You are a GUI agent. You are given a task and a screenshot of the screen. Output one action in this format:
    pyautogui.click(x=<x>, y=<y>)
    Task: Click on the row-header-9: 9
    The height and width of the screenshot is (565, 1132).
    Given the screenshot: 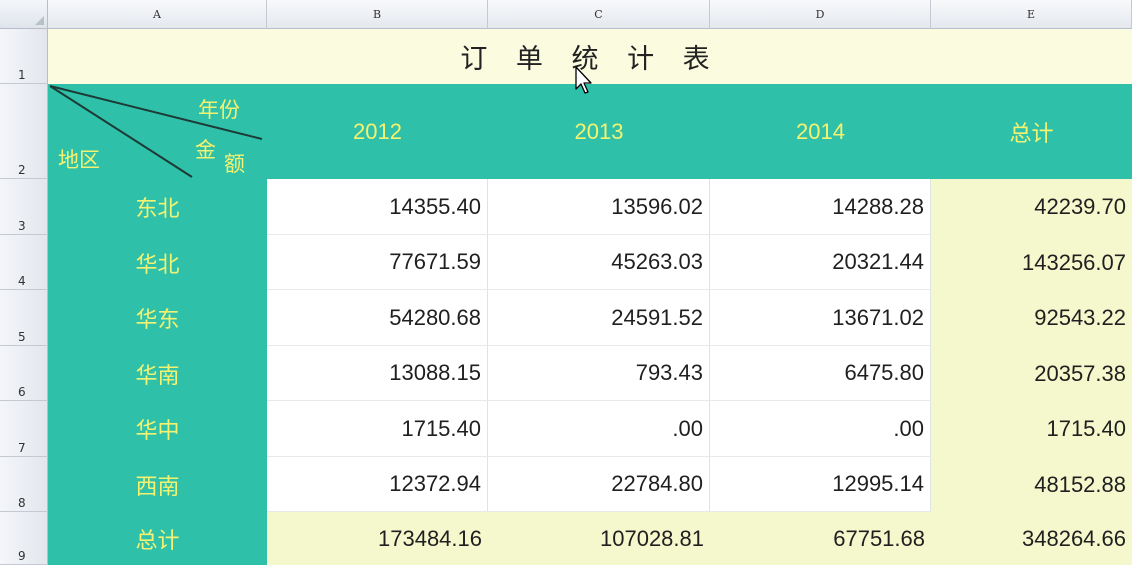 What is the action you would take?
    pyautogui.click(x=24, y=538)
    